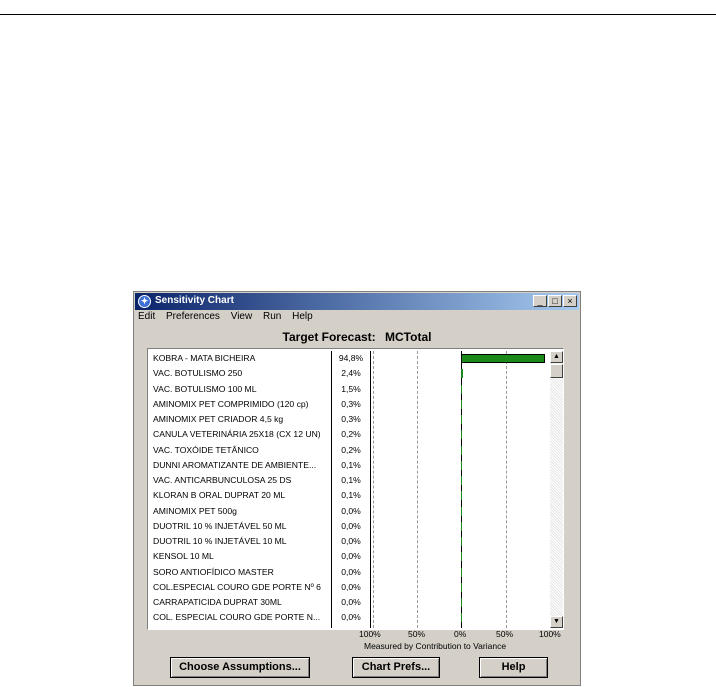 Image resolution: width=716 pixels, height=687 pixels. What do you see at coordinates (351, 388) in the screenshot?
I see `contribution-percent: 1,5%` at bounding box center [351, 388].